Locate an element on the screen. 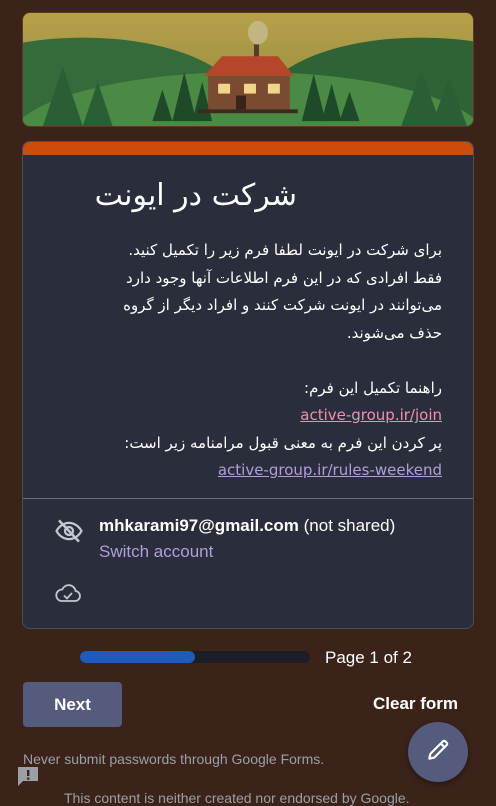  next-button: Next is located at coordinates (72, 704).